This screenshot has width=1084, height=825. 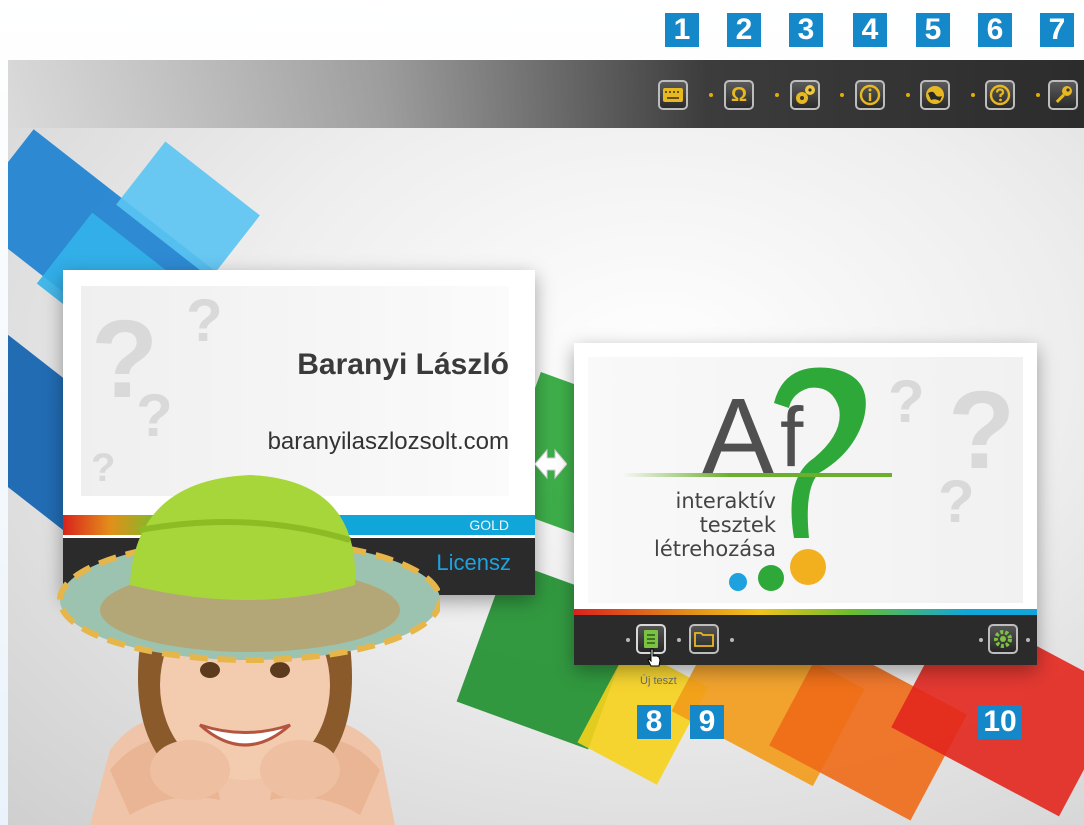 I want to click on info-icon, so click(x=870, y=95).